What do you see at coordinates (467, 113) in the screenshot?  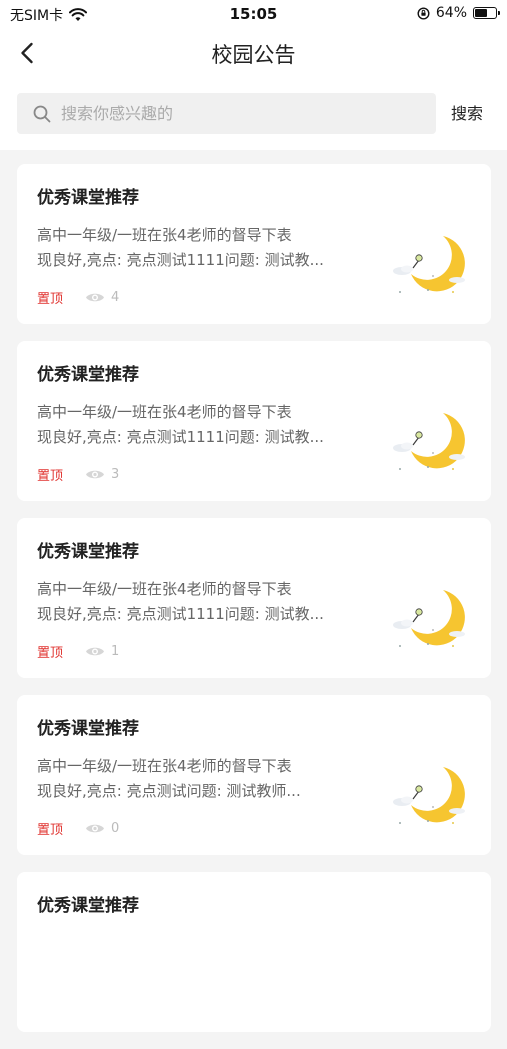 I see `search-button: 搜索` at bounding box center [467, 113].